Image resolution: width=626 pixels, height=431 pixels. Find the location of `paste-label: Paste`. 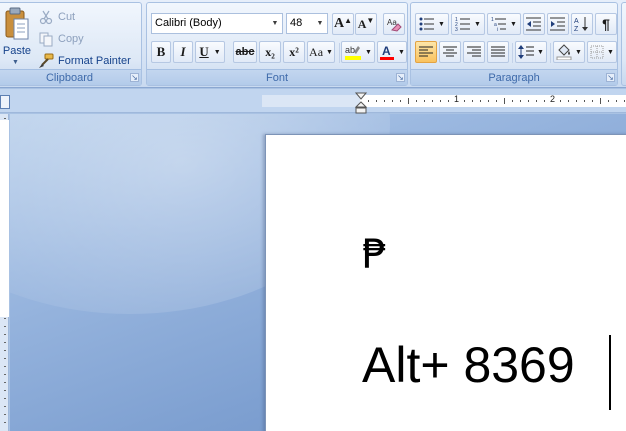

paste-label: Paste is located at coordinates (17, 51).